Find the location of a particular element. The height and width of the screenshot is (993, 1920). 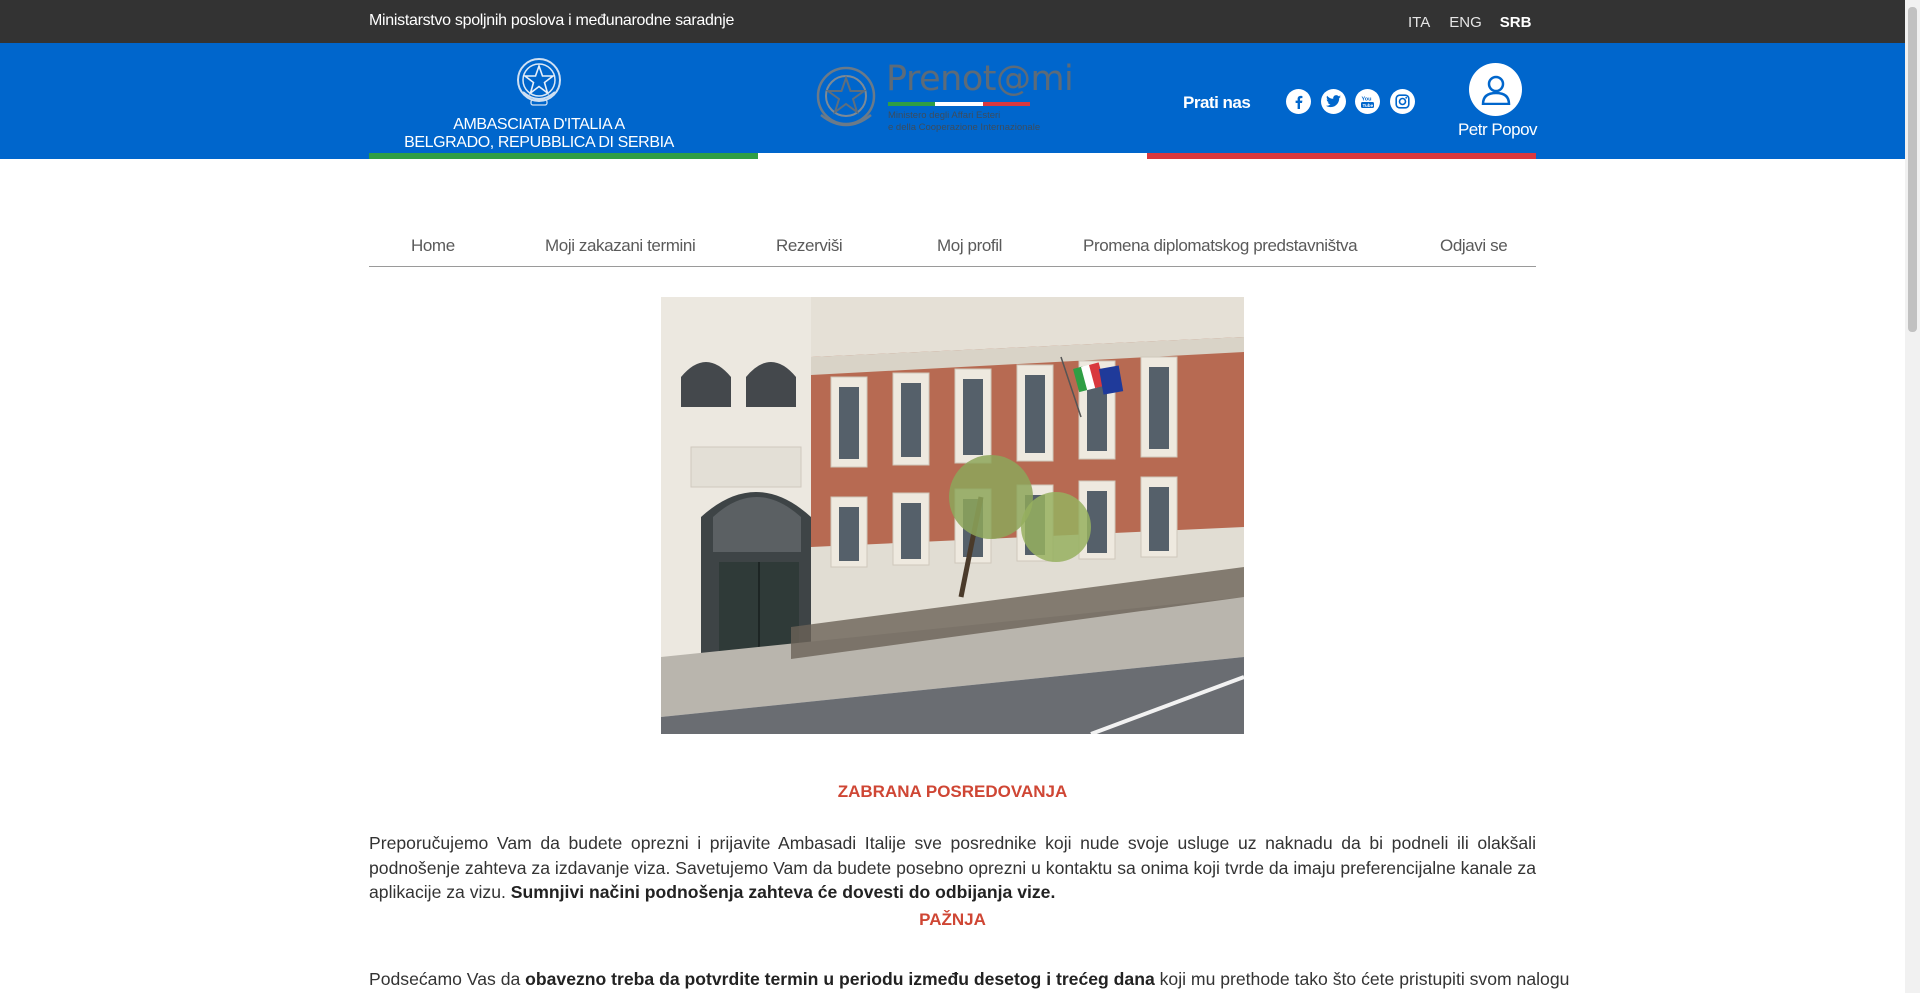

facebook-icon is located at coordinates (1298, 101).